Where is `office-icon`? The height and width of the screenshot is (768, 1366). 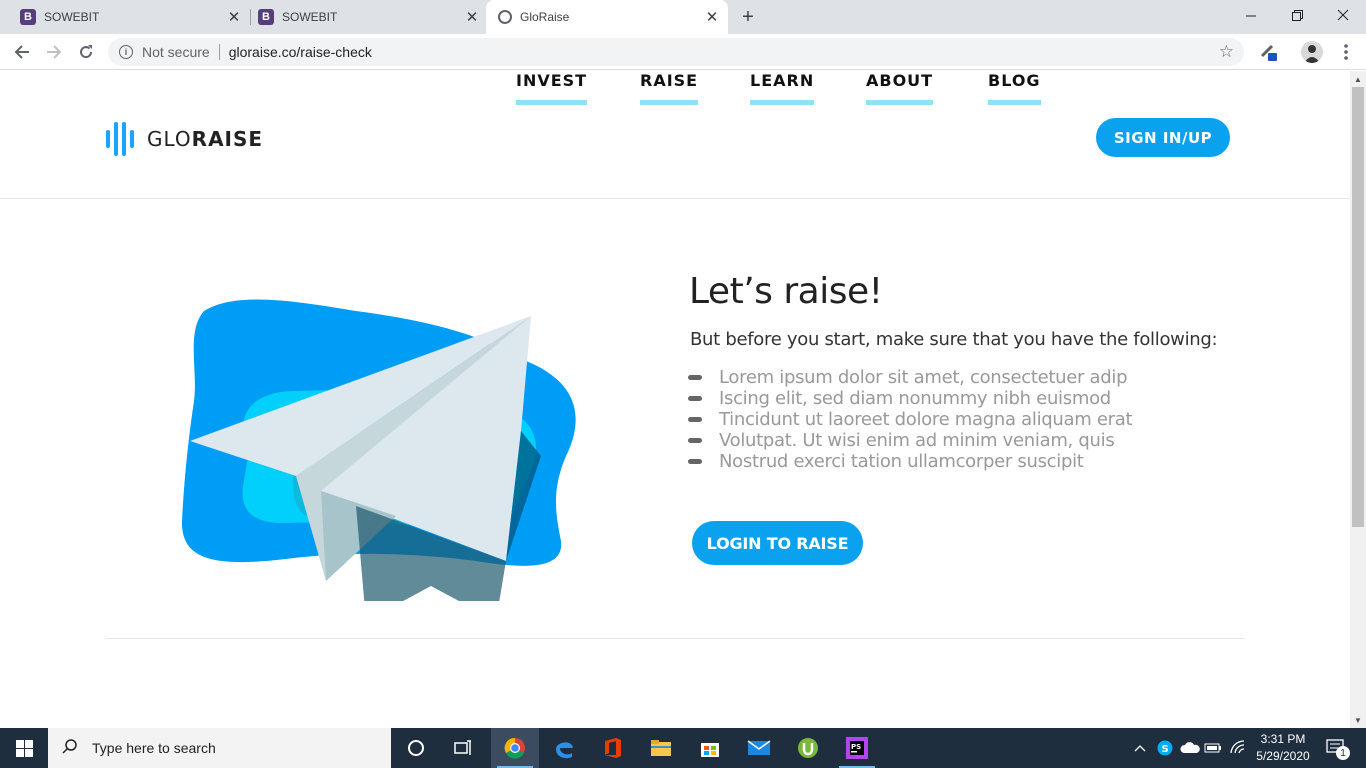
office-icon is located at coordinates (613, 748).